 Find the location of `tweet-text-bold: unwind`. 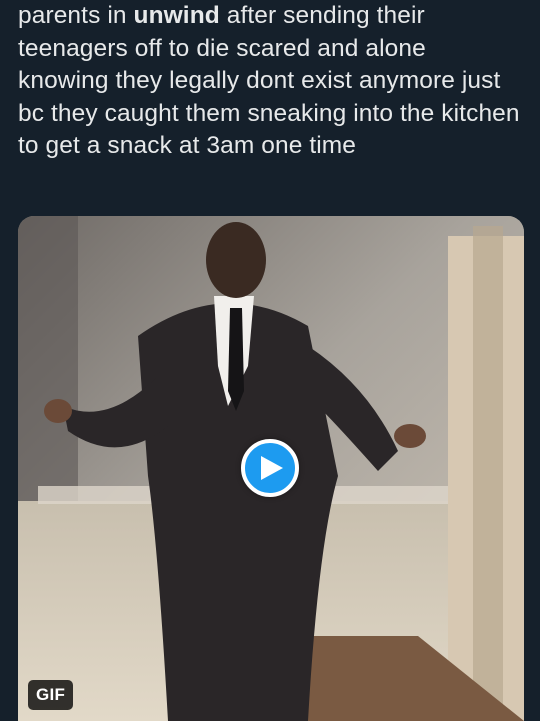

tweet-text-bold: unwind is located at coordinates (176, 15).